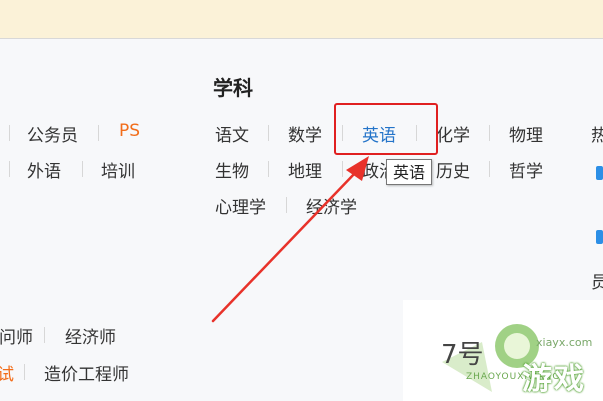 Image resolution: width=603 pixels, height=401 pixels. What do you see at coordinates (597, 136) in the screenshot?
I see `edge-partial-text: 热` at bounding box center [597, 136].